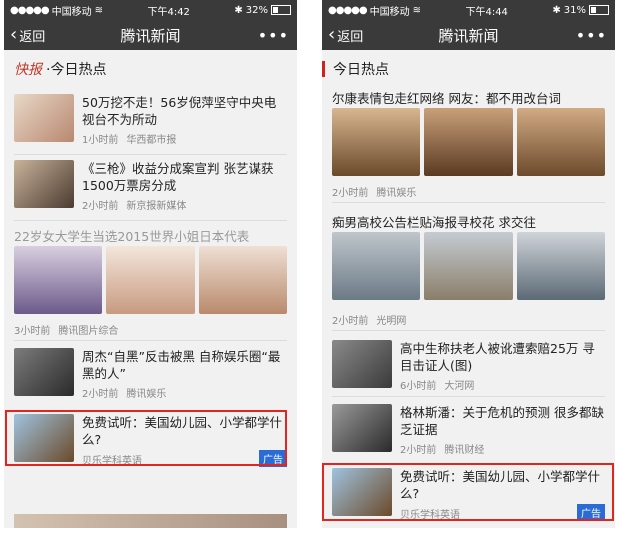 This screenshot has height=534, width=619. What do you see at coordinates (361, 70) in the screenshot?
I see `section-title: 今日热点` at bounding box center [361, 70].